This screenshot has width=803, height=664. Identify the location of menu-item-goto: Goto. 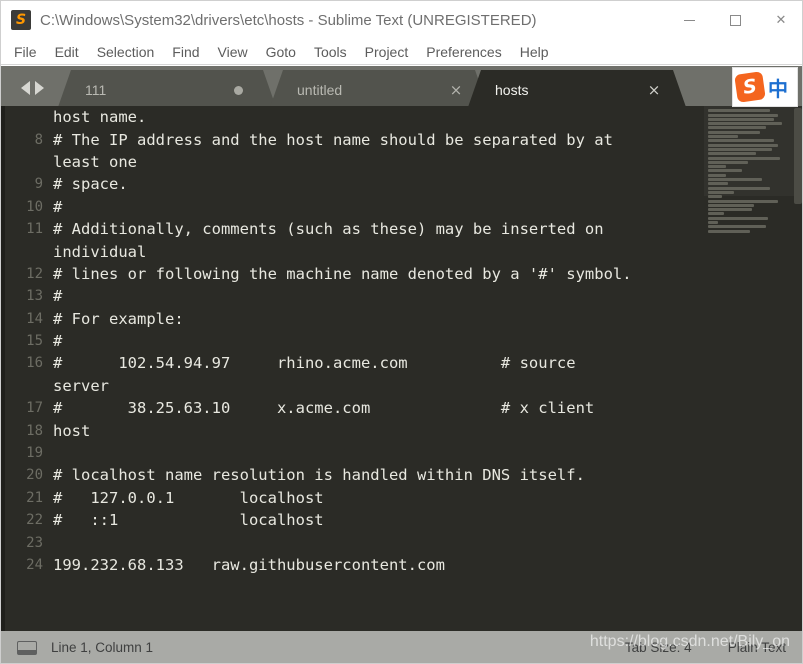
(281, 52).